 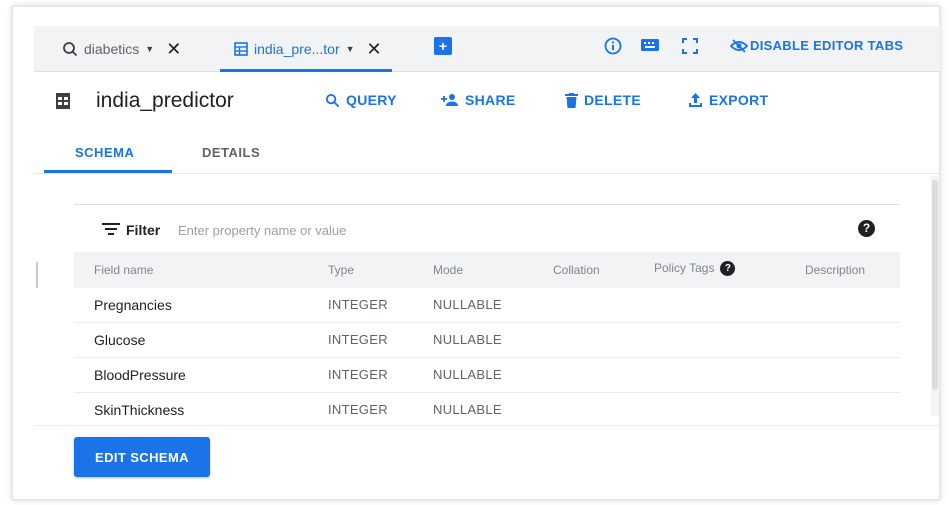 What do you see at coordinates (613, 47) in the screenshot?
I see `info-icon` at bounding box center [613, 47].